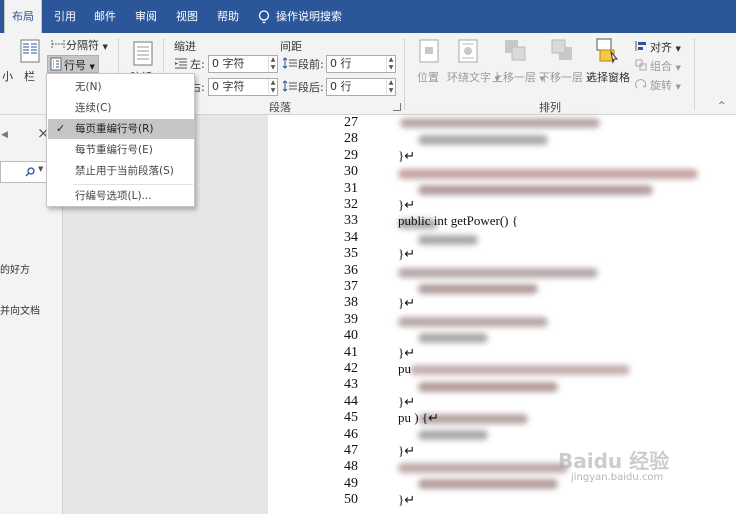  What do you see at coordinates (4, 135) in the screenshot?
I see `pane-menu-arrow-icon: ◀` at bounding box center [4, 135].